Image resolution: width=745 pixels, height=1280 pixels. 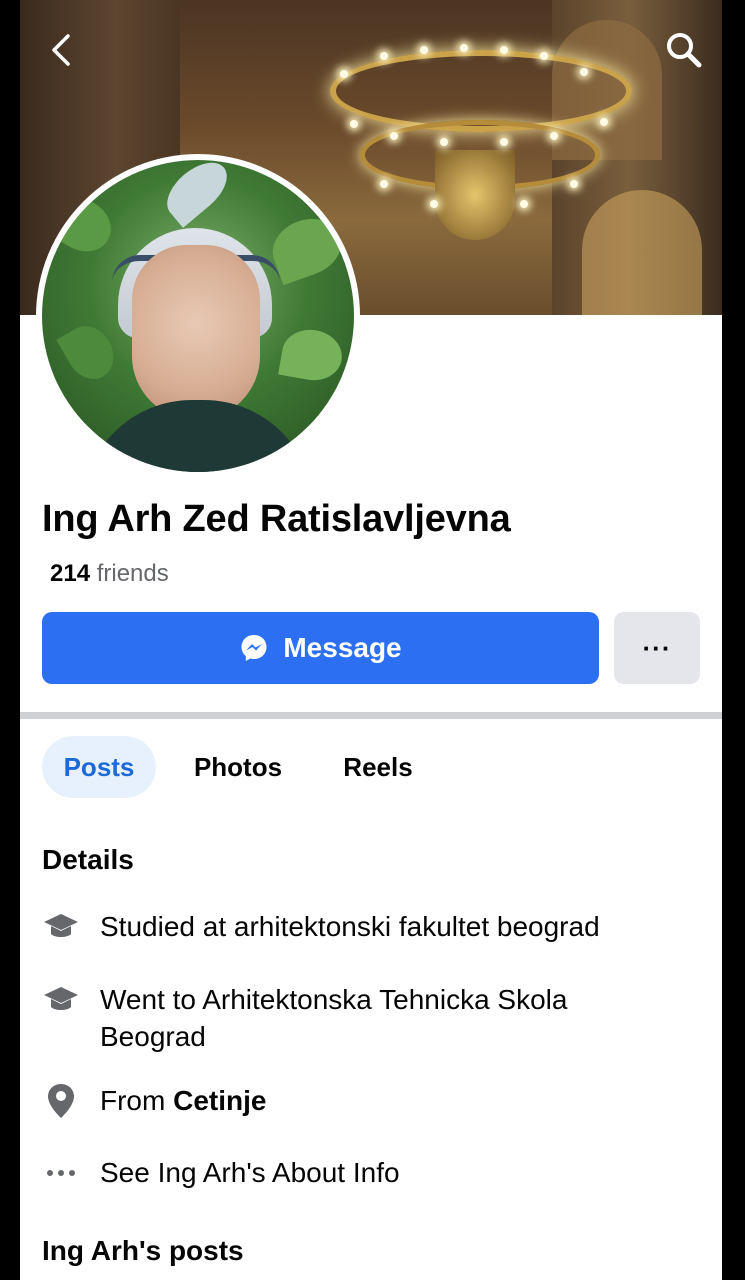 I want to click on chevron-left-icon, so click(x=61, y=50).